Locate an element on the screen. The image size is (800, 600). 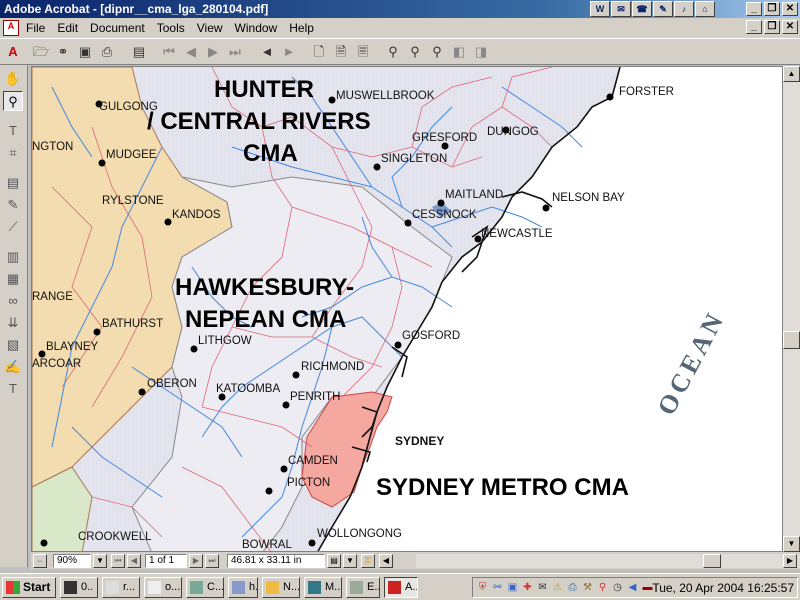
document-icon: A is located at coordinates (11, 28).